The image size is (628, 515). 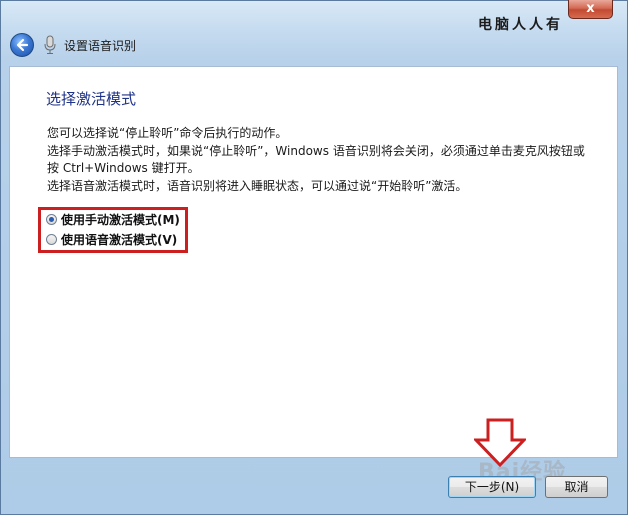 I want to click on window-title: 设置语音识别, so click(x=100, y=46).